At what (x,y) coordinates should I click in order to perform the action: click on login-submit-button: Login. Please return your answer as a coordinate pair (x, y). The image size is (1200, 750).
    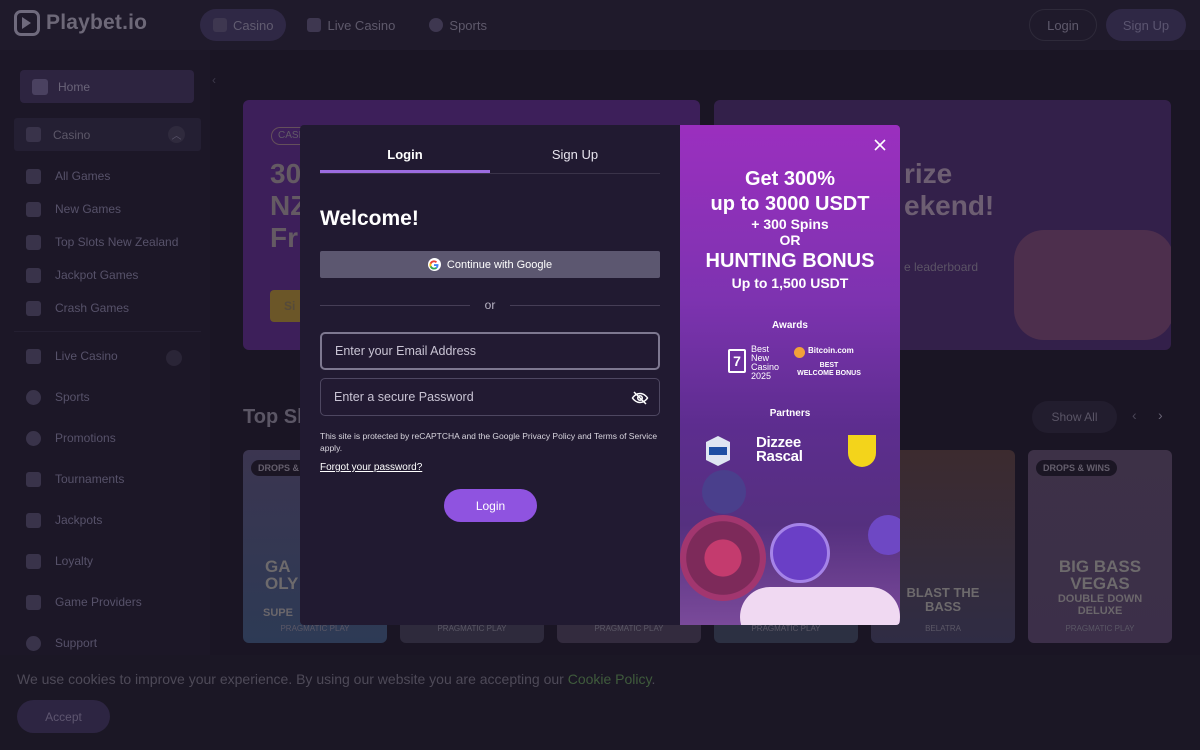
    Looking at the image, I should click on (490, 505).